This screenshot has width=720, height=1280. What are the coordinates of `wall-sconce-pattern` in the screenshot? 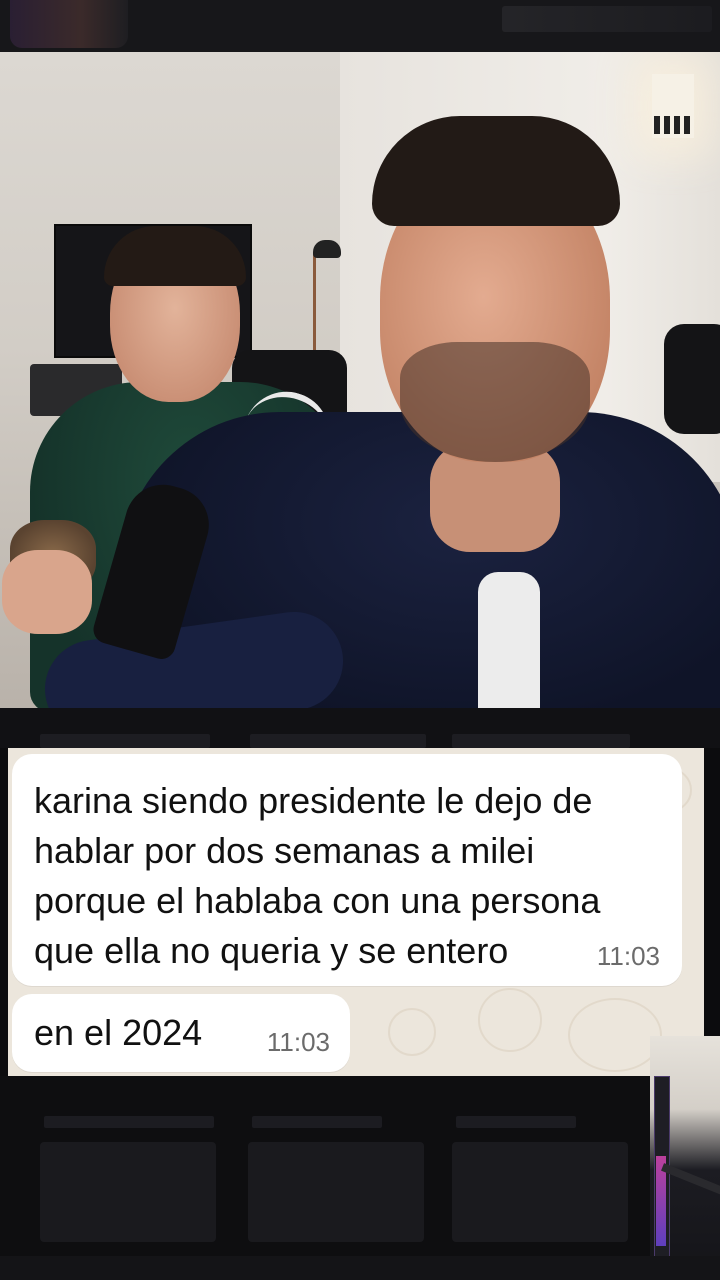 It's located at (673, 125).